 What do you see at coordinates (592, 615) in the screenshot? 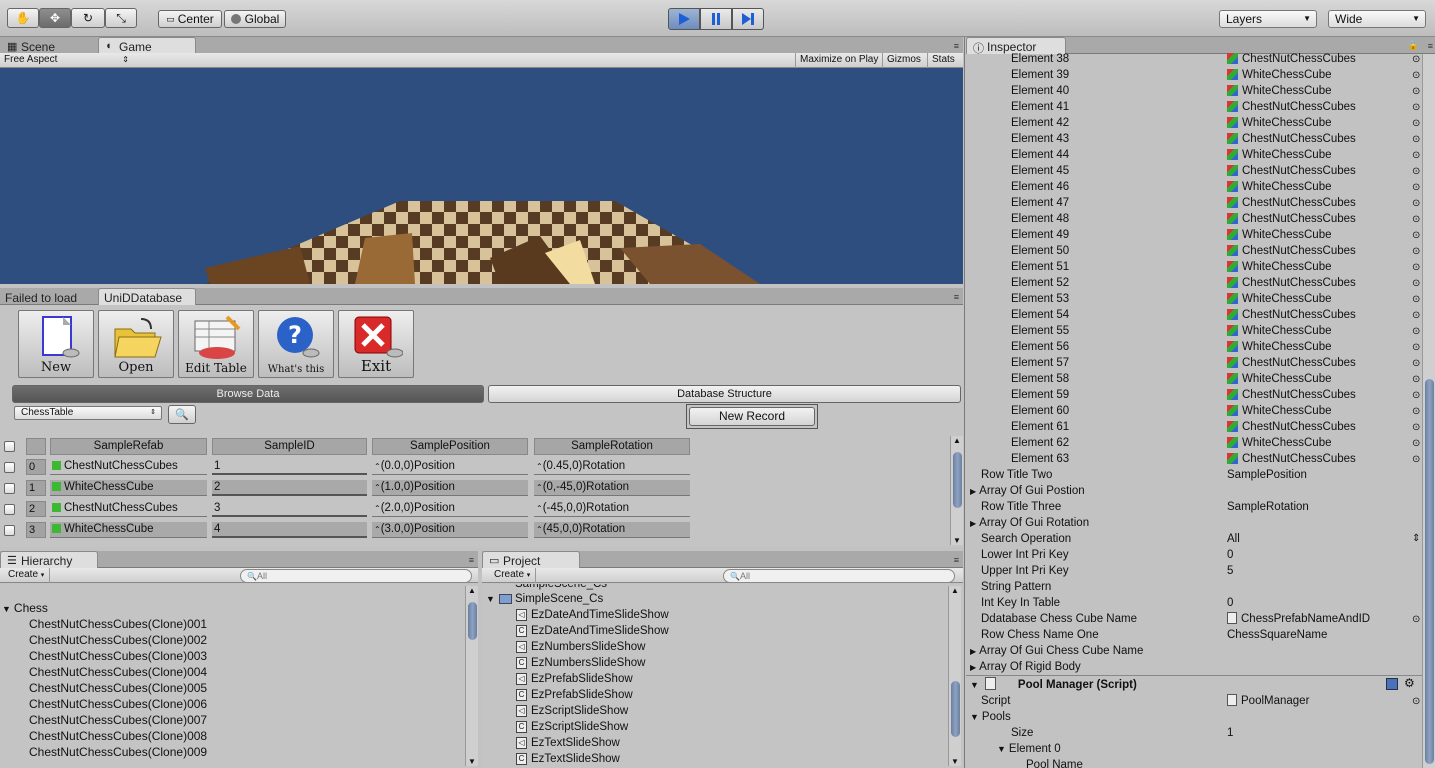
I see `list-item: ◁ EzDateAndTimeSlideShow` at bounding box center [592, 615].